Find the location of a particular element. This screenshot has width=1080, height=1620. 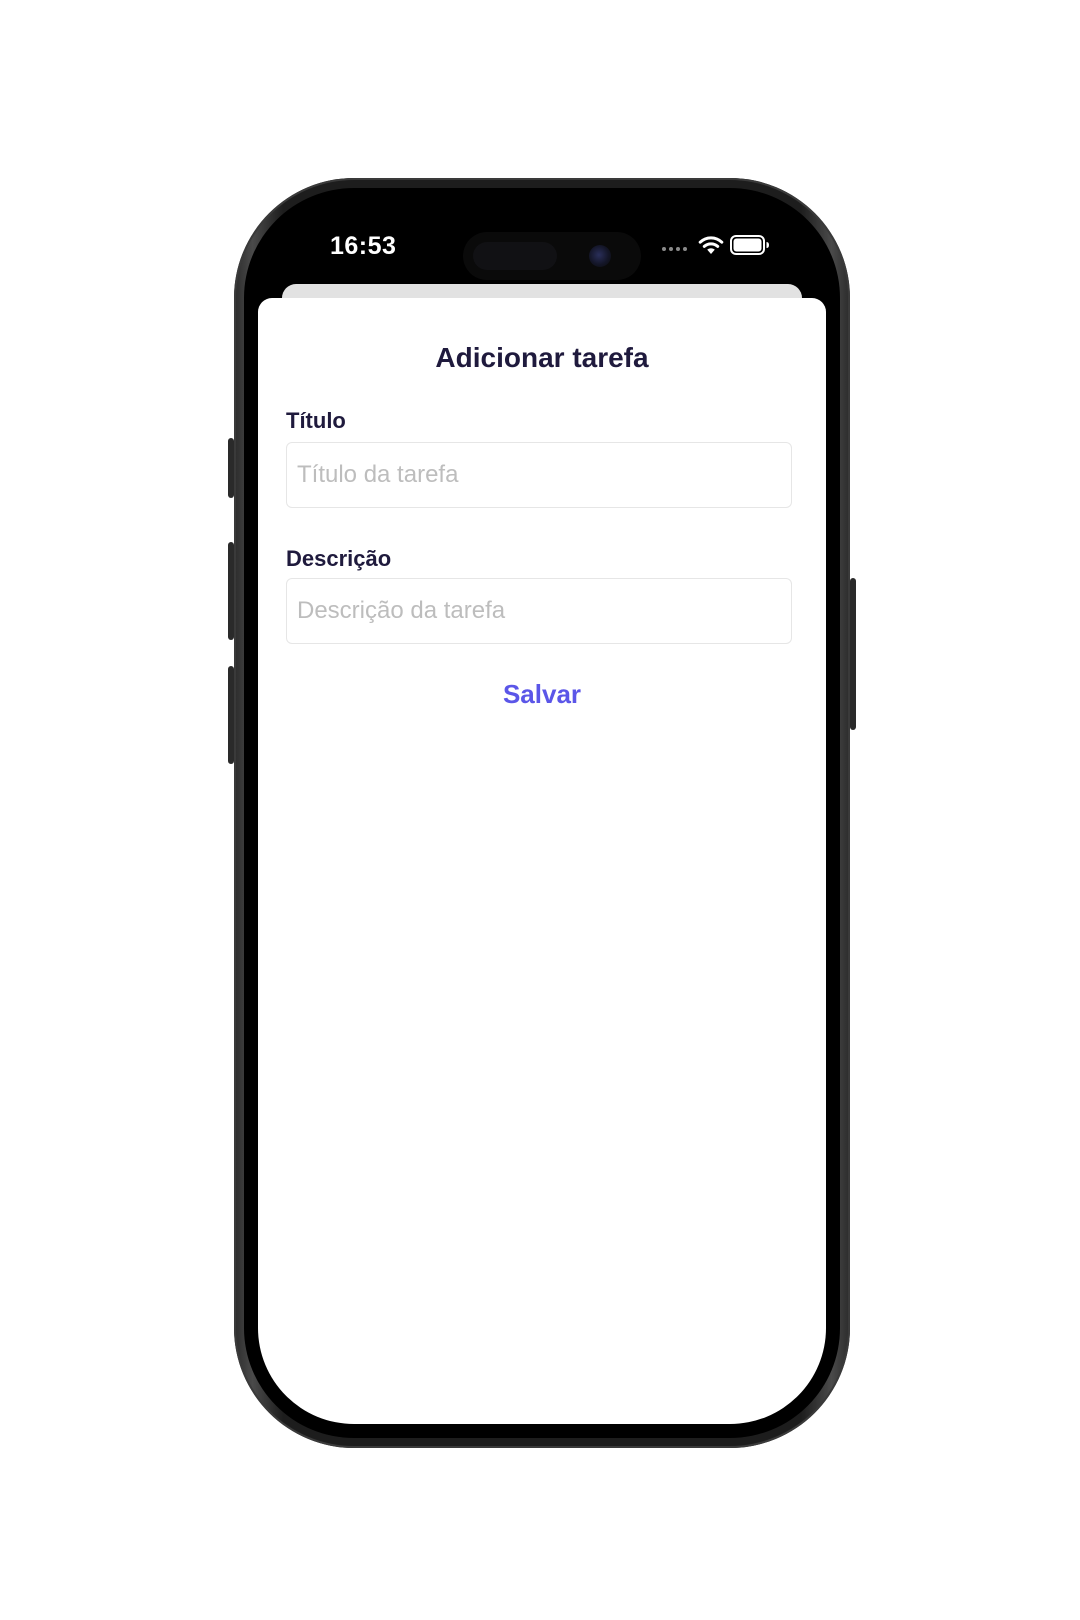

title-label: Título is located at coordinates (316, 420).